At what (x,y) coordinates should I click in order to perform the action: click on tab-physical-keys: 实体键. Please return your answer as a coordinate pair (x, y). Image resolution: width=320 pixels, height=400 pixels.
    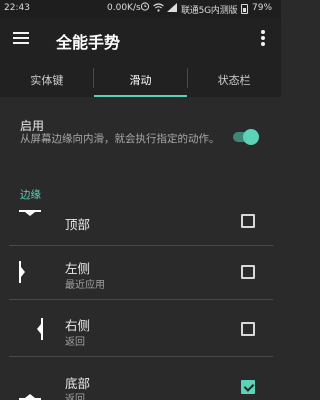
    Looking at the image, I should click on (47, 78).